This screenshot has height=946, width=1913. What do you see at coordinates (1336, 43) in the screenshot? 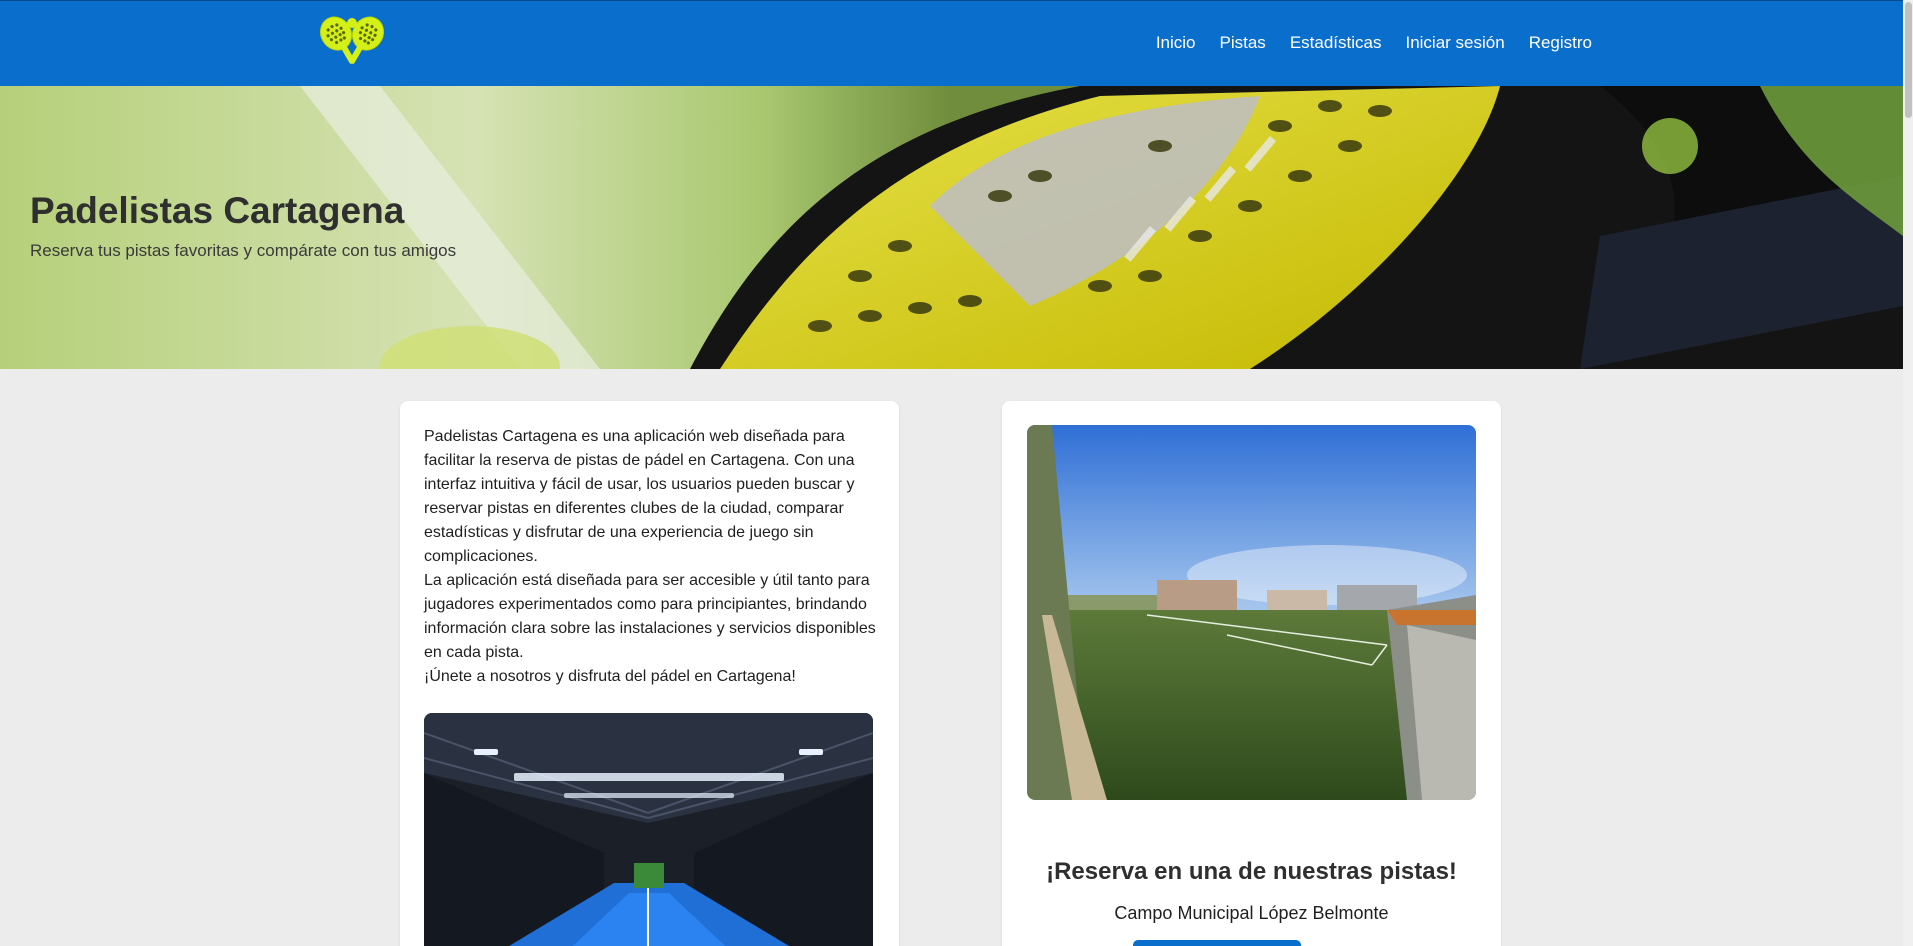
I see `nav-link-estadisticas: Estadísticas` at bounding box center [1336, 43].